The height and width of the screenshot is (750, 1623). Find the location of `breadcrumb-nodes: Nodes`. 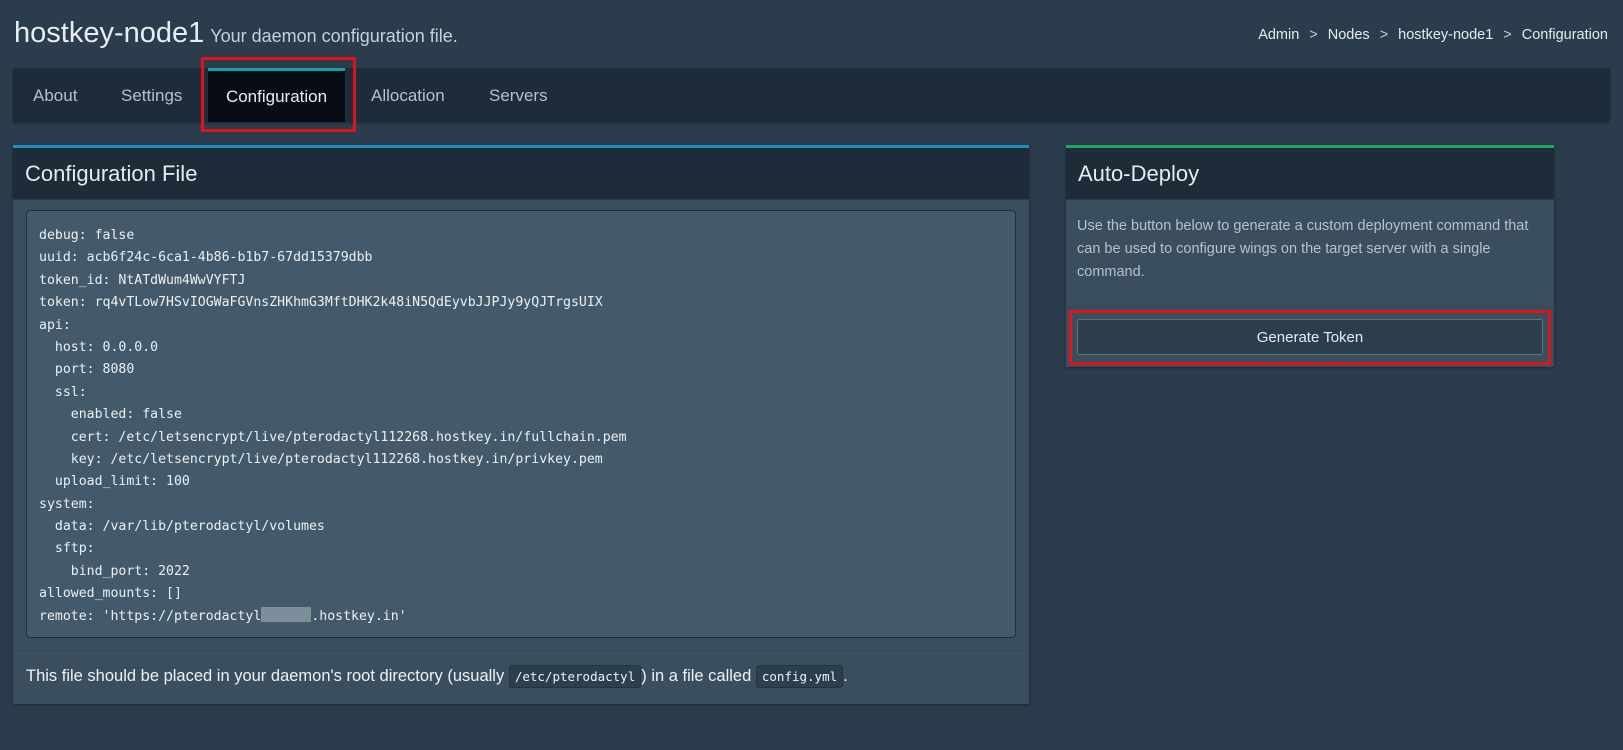

breadcrumb-nodes: Nodes is located at coordinates (1349, 35).